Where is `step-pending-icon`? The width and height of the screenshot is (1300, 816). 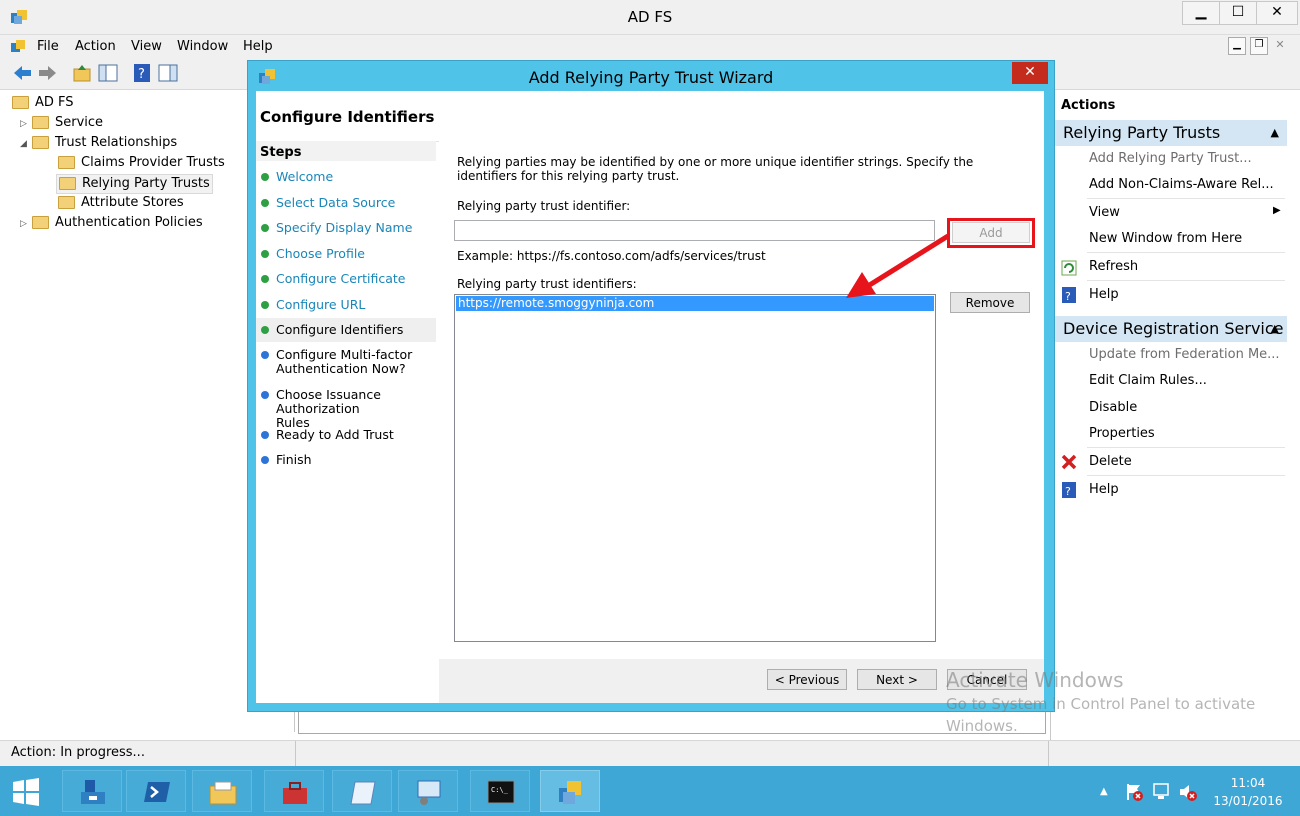
step-pending-icon is located at coordinates (265, 355).